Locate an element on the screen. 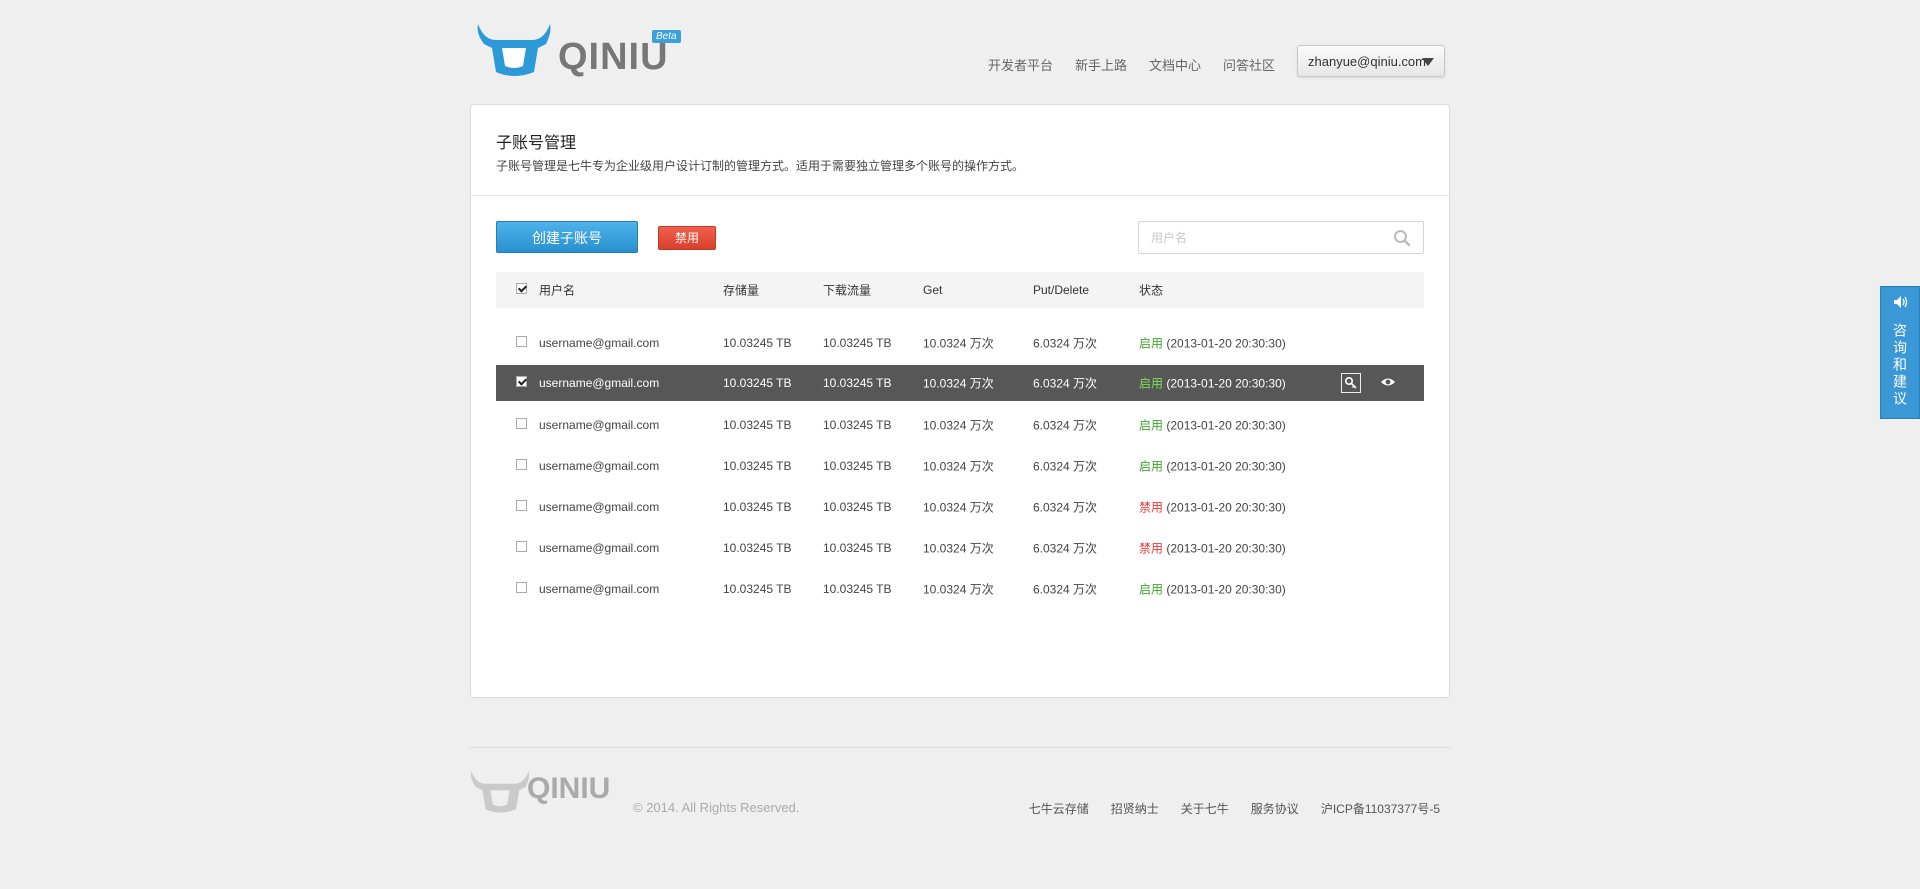  footer-link-icp: 沪ICP备11037377号-5 is located at coordinates (1380, 808).